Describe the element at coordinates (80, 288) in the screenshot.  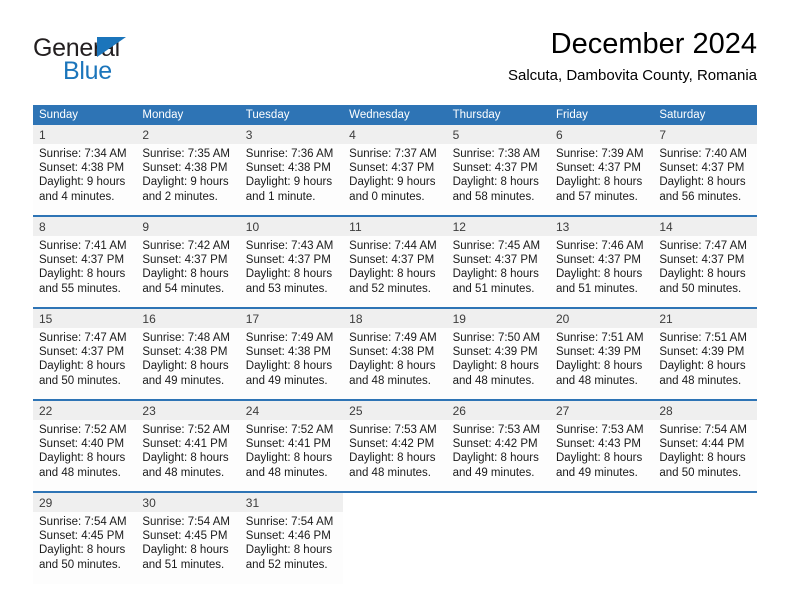
I see `daylight-text-line2: and 55 minutes.` at that location.